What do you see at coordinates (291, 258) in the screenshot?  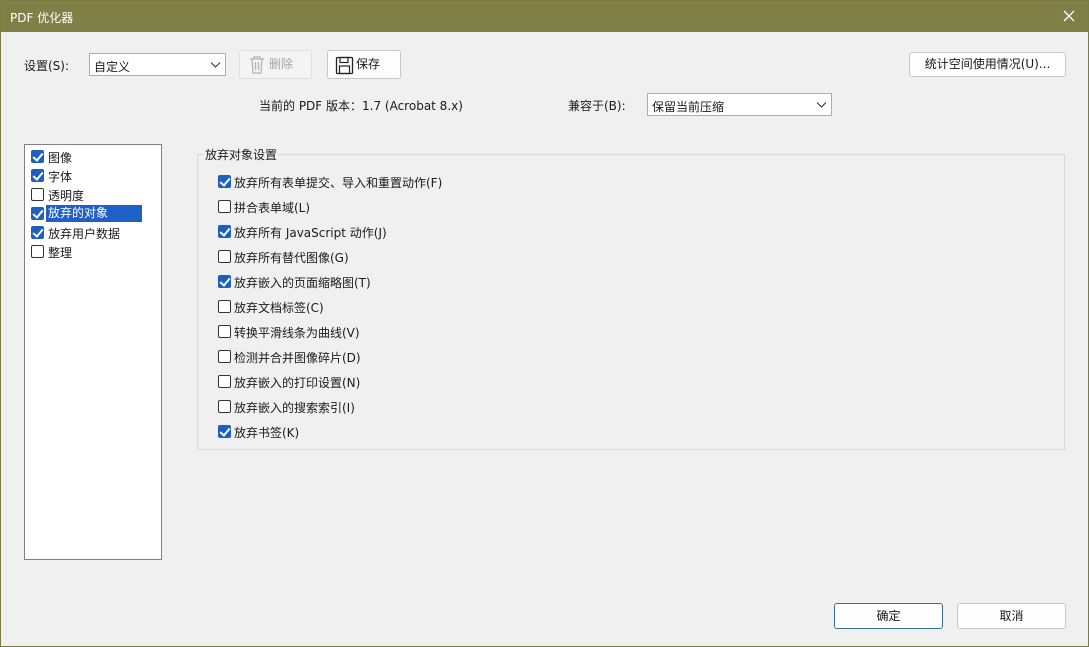 I see `option-label: 放弃所有替代图像(G)` at bounding box center [291, 258].